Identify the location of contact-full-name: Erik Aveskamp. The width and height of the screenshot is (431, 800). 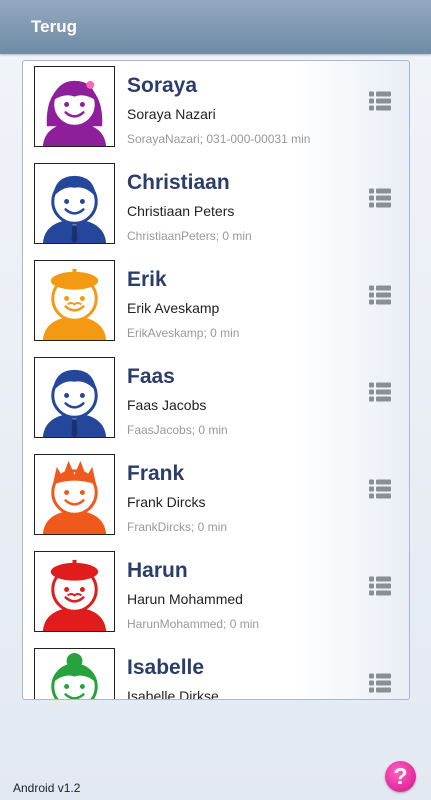
(173, 308).